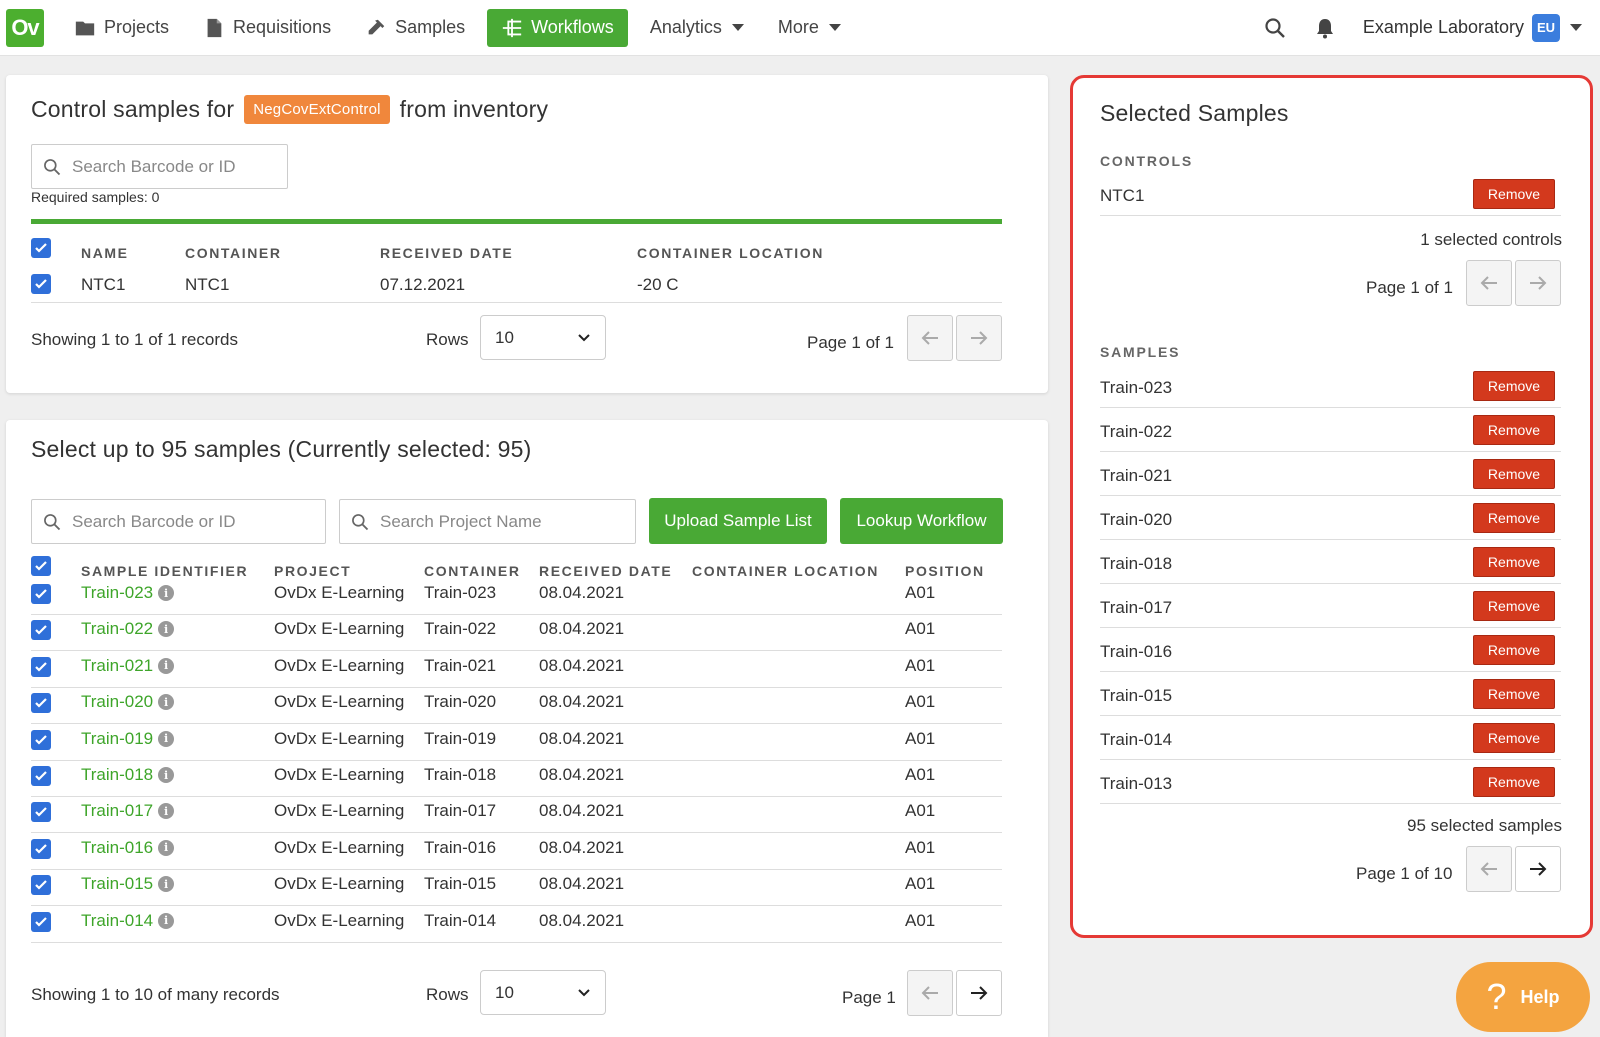  Describe the element at coordinates (164, 571) in the screenshot. I see `col-sample-identifier: SAMPLE IDENTIFIER` at that location.